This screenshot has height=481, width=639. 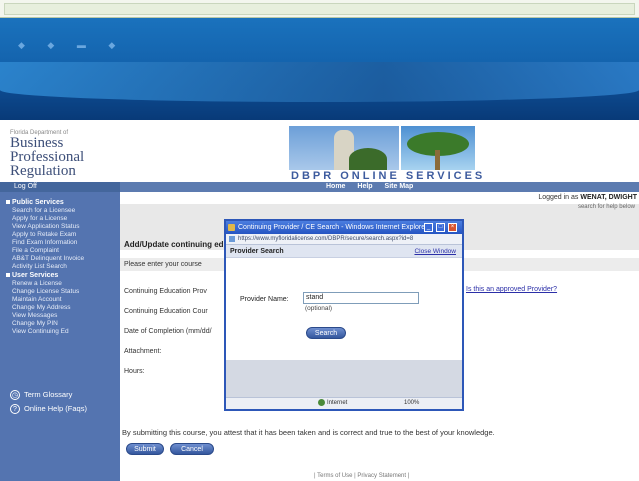 I want to click on menu-help: Help, so click(x=364, y=186).